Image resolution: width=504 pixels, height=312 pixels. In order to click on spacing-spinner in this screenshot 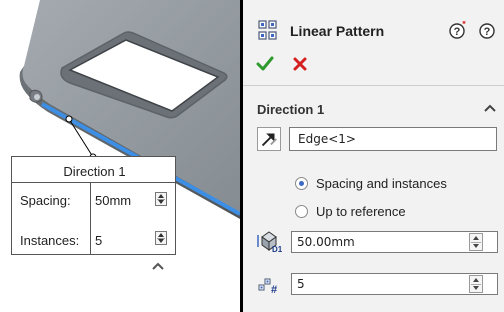, I will do `click(476, 242)`.